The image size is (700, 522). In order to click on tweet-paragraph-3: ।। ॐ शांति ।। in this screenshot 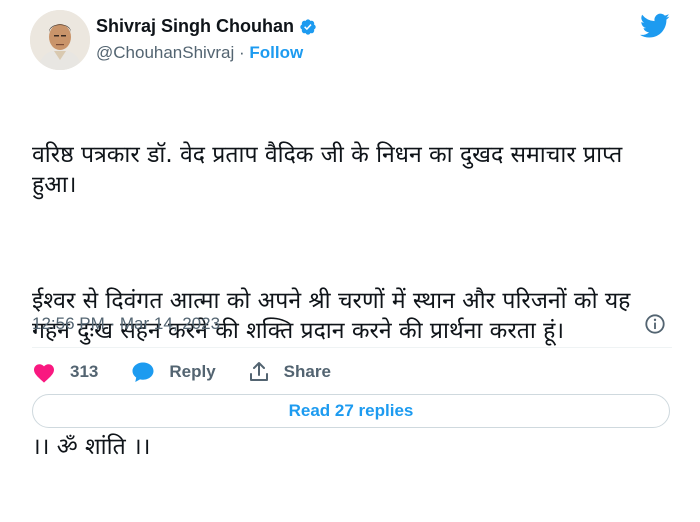, I will do `click(91, 447)`.